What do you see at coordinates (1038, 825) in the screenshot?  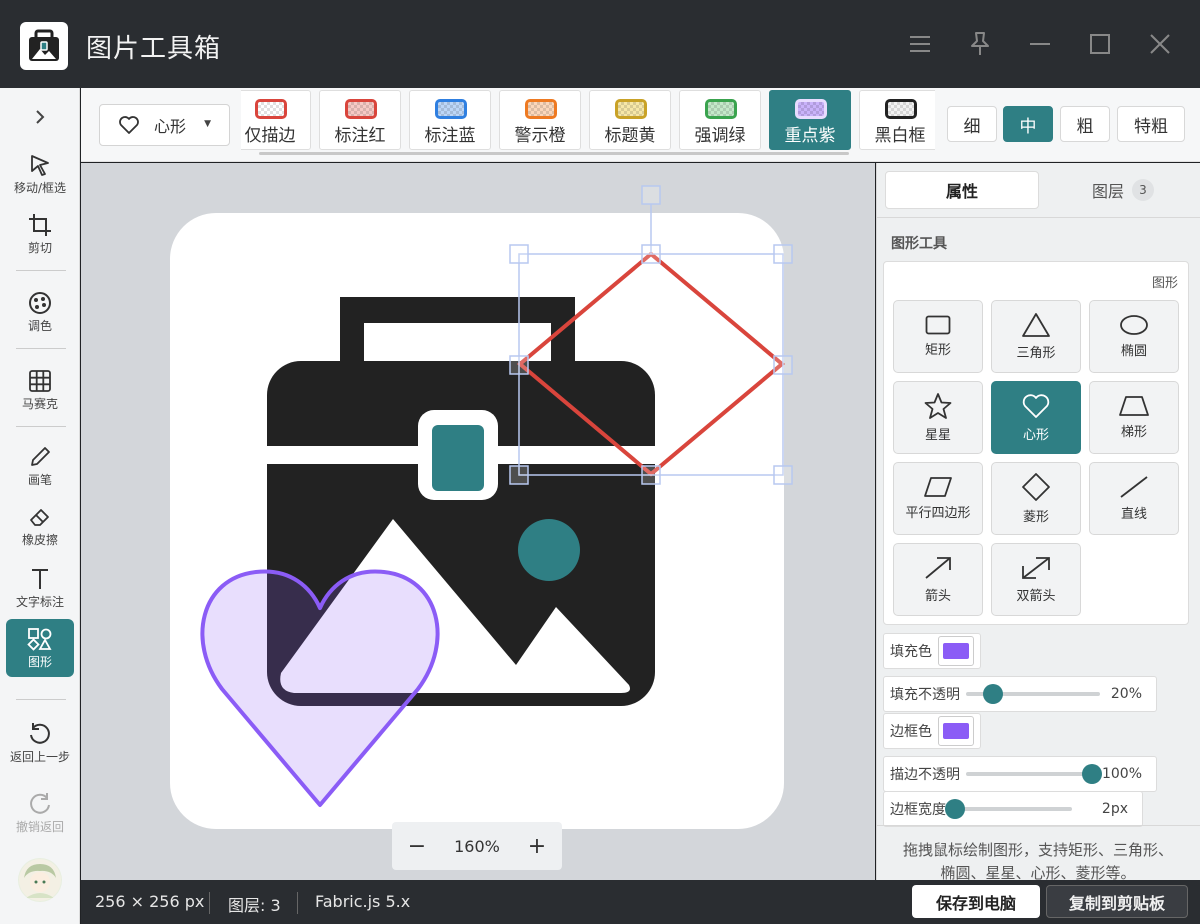 I see `panel-divider` at bounding box center [1038, 825].